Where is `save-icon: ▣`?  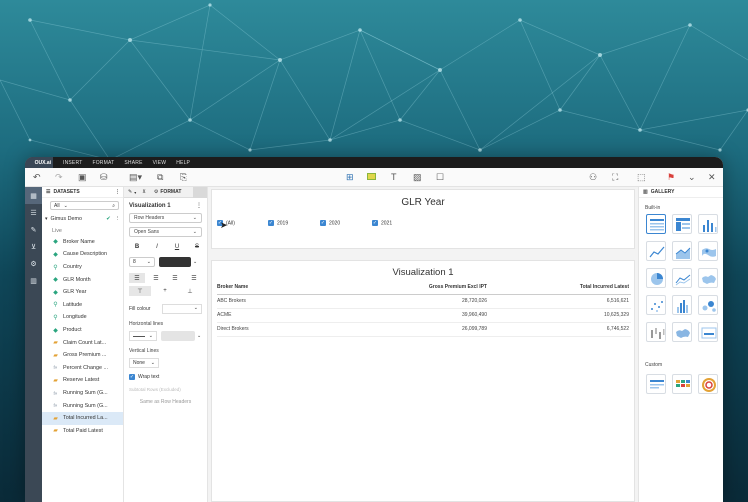
save-icon: ▣ is located at coordinates (82, 177).